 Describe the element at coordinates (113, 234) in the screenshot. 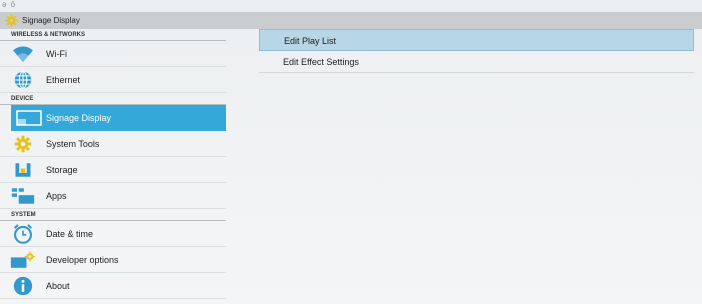

I see `sidebar-item-date-time: Date & time` at that location.